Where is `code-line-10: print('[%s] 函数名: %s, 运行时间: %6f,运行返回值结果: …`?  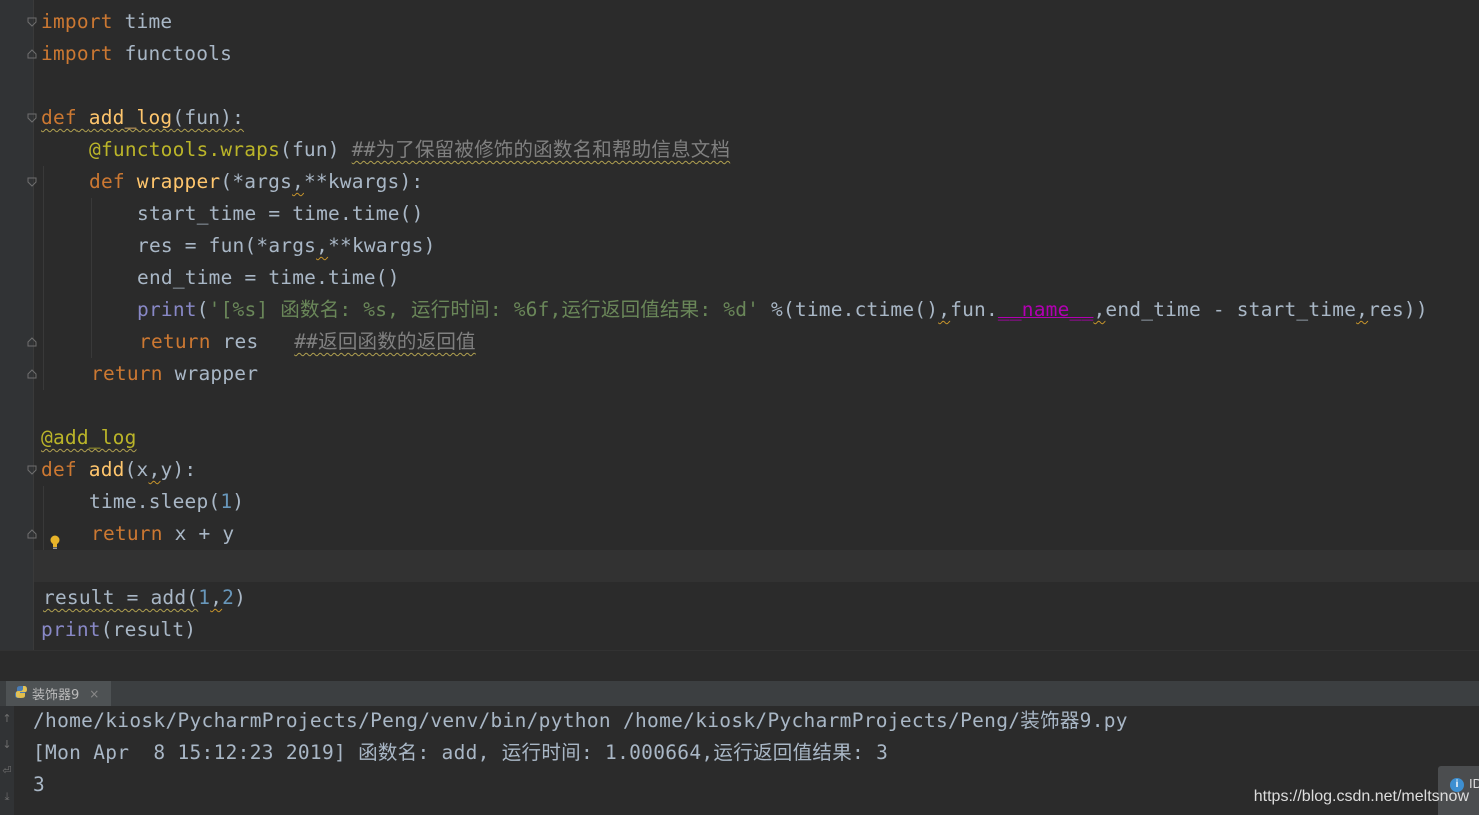 code-line-10: print('[%s] 函数名: %s, 运行时间: %6f,运行返回值结果: … is located at coordinates (782, 310).